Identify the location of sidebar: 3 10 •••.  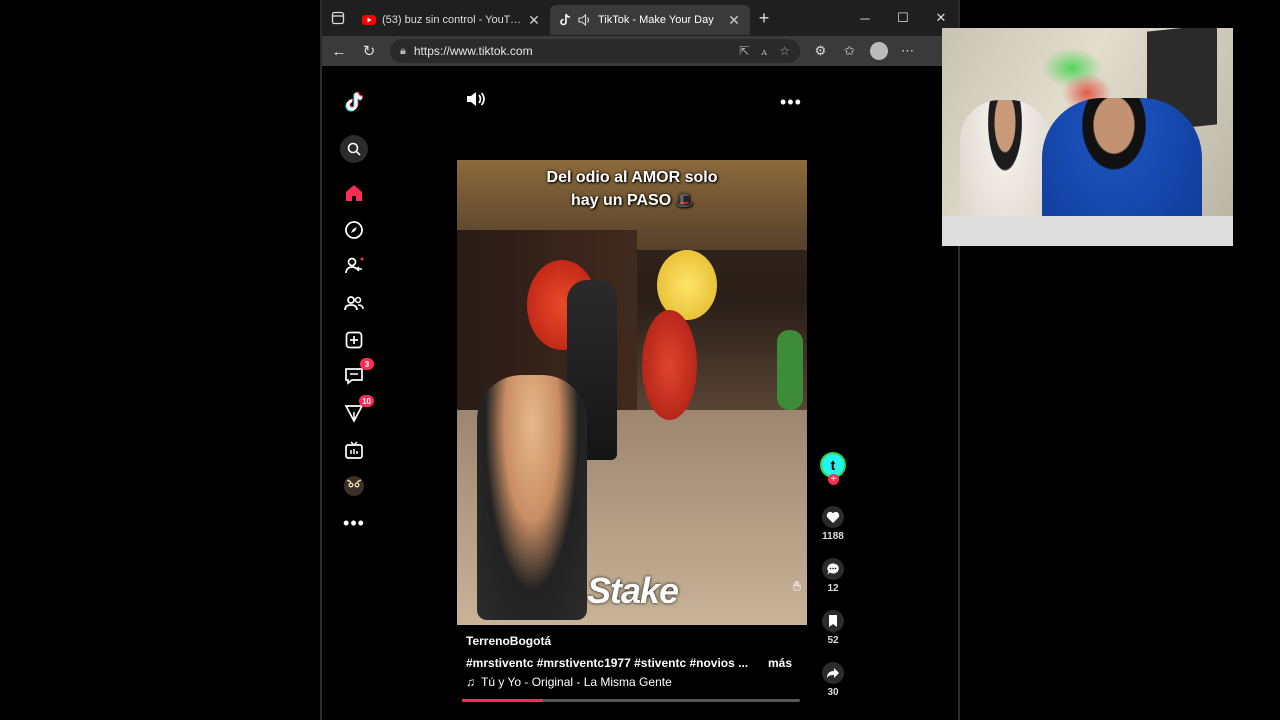
(354, 393).